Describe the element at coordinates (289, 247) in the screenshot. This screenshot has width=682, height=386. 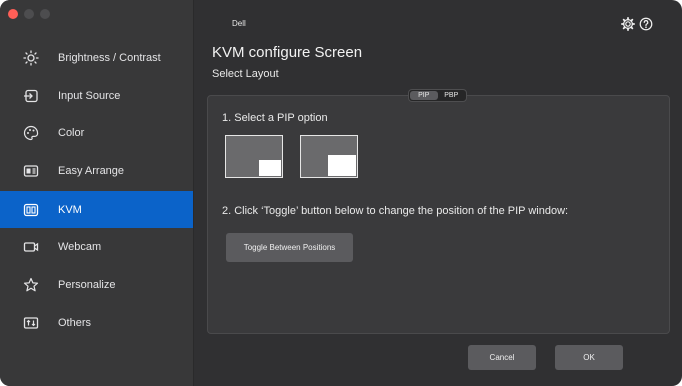
I see `toggle-positions-button: Toggle Between Positions` at that location.